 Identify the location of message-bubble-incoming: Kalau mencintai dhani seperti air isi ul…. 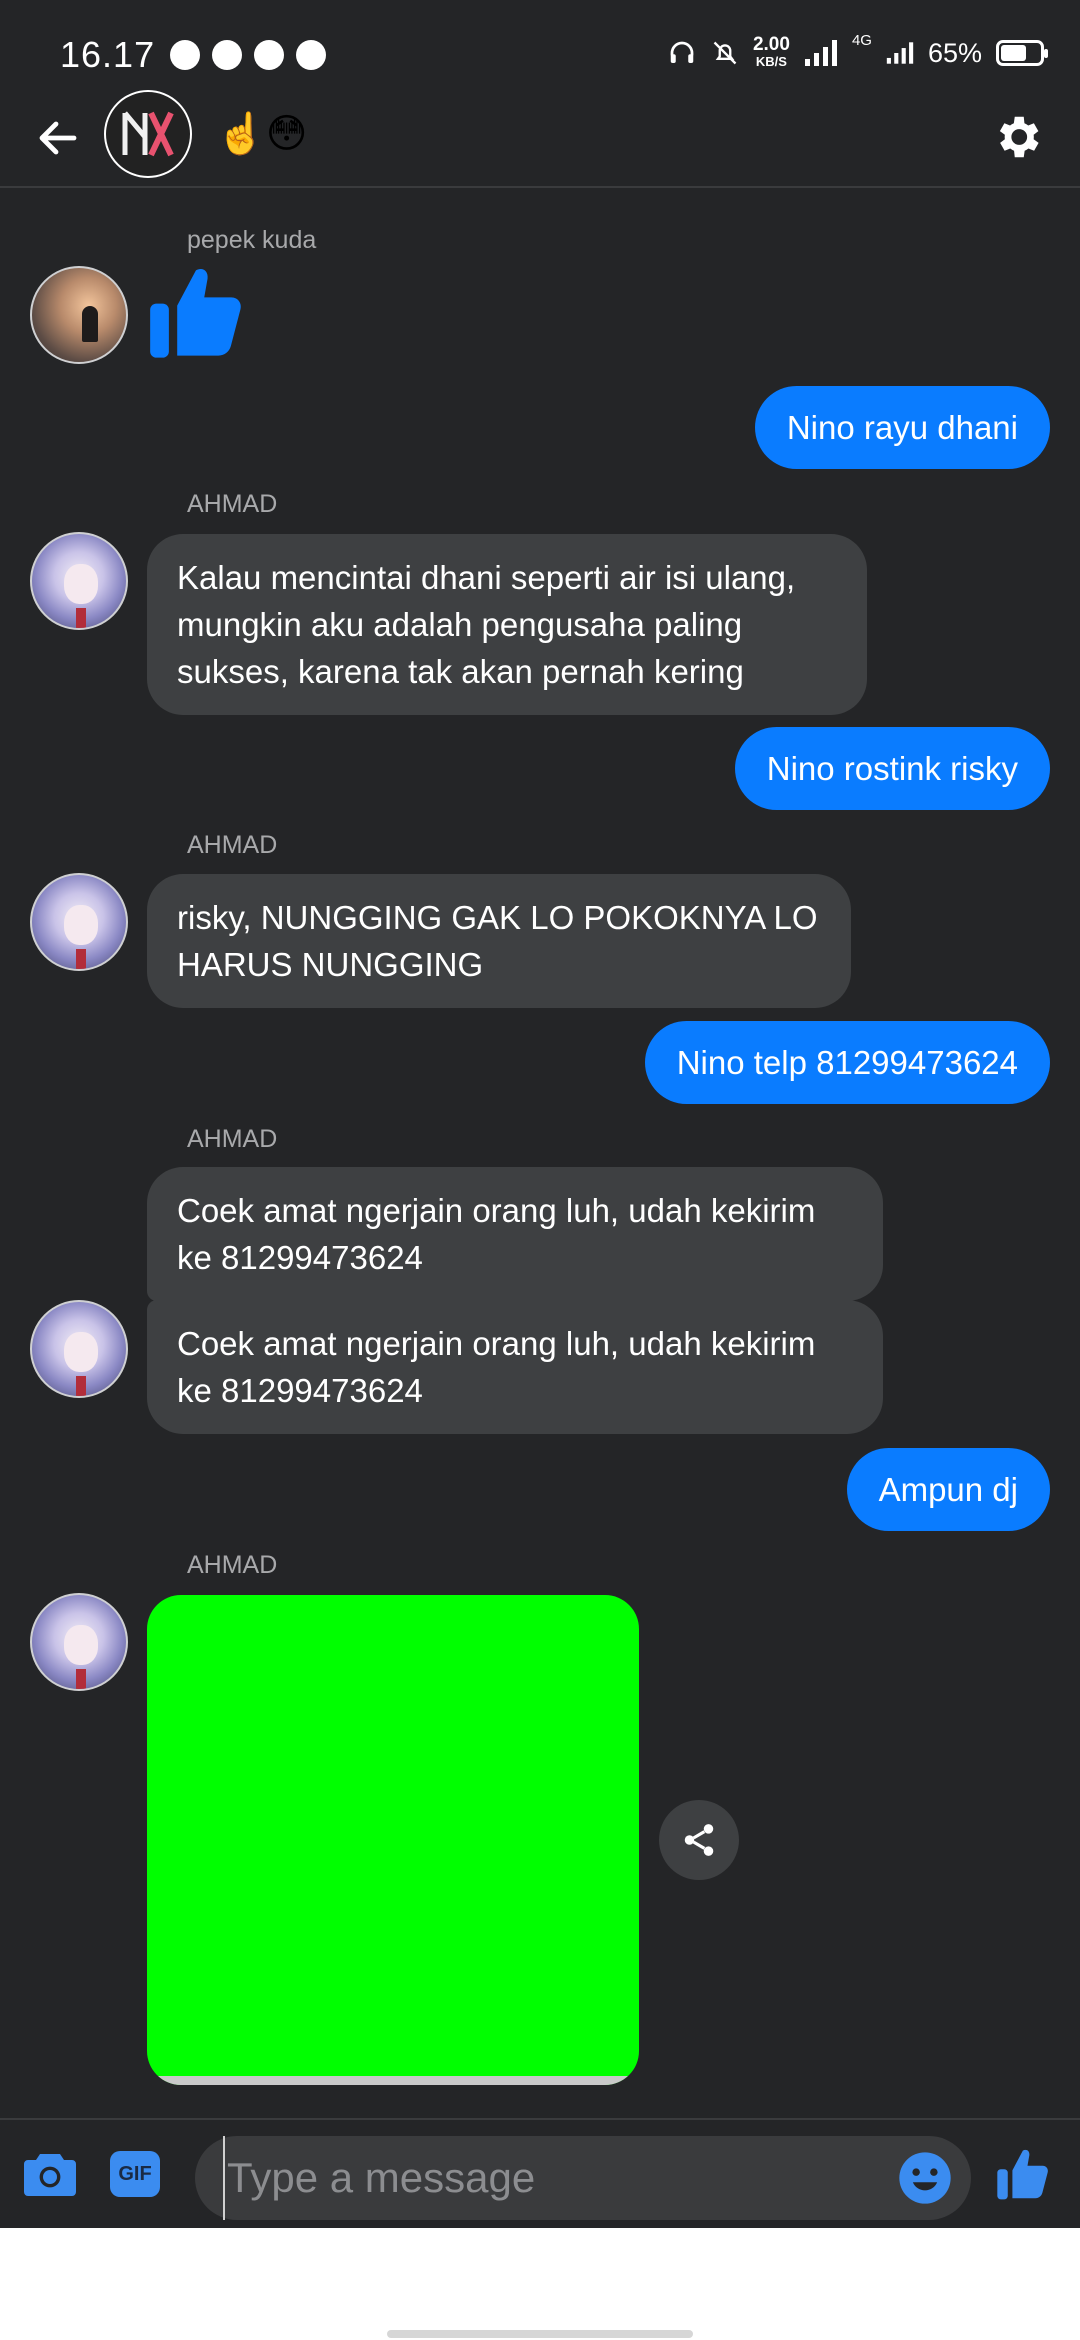
(507, 624).